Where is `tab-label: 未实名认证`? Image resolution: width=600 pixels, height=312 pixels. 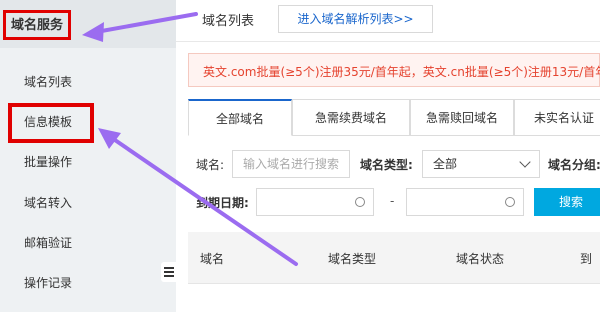
tab-label: 未实名认证 is located at coordinates (563, 118).